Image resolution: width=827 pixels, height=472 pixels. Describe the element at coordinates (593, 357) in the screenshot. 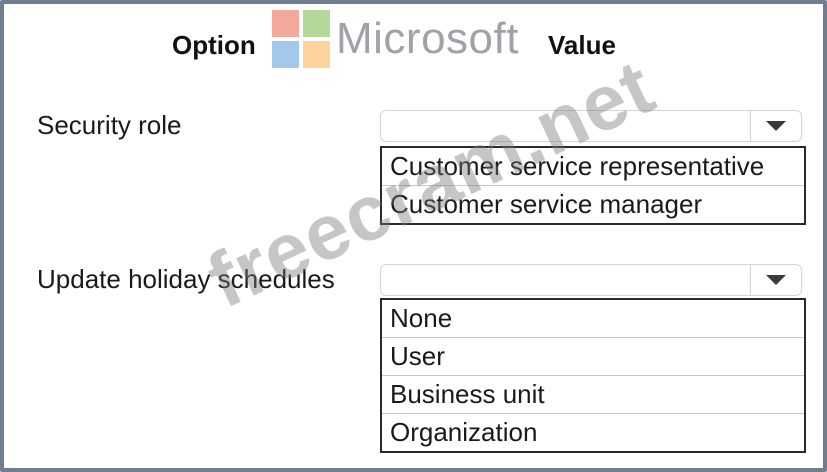

I see `holiday-schedules-option: User` at that location.